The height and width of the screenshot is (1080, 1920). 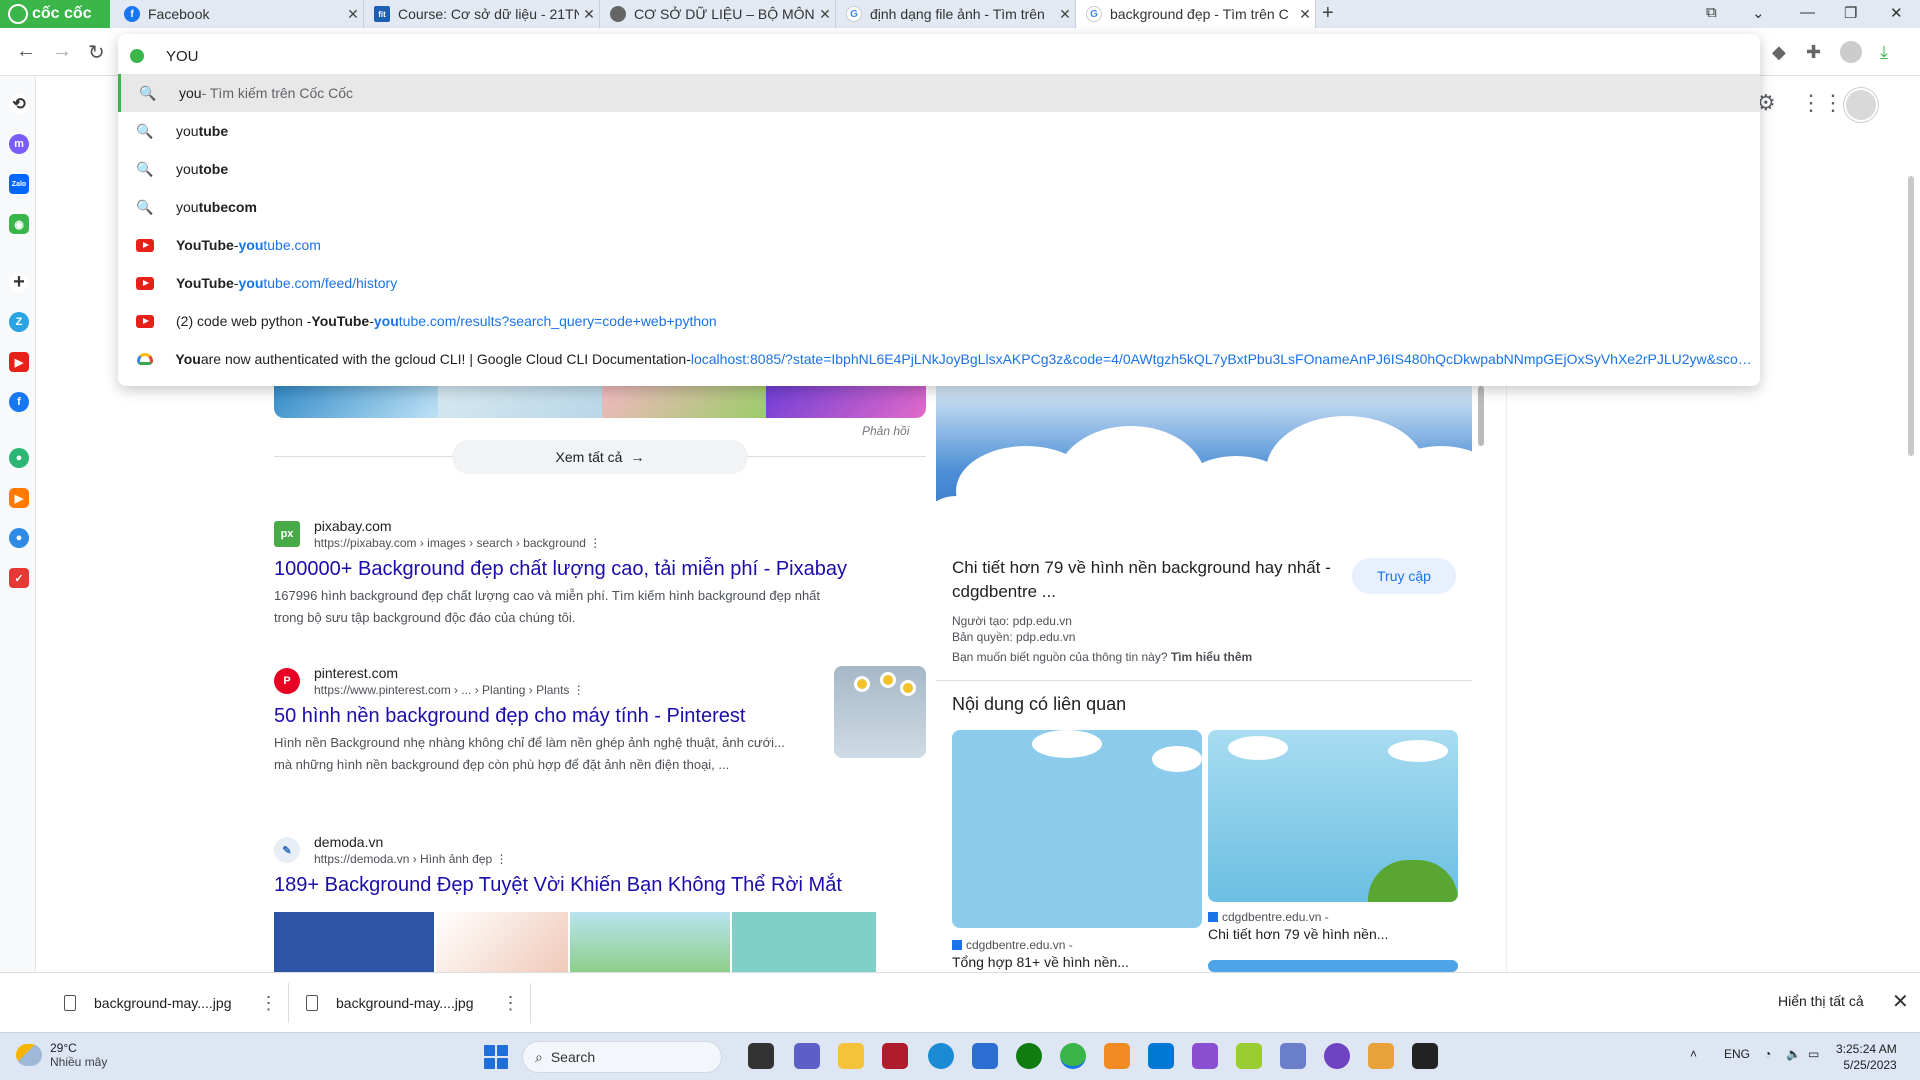 I want to click on coccoc-taskbar-icon, so click(x=1073, y=1056).